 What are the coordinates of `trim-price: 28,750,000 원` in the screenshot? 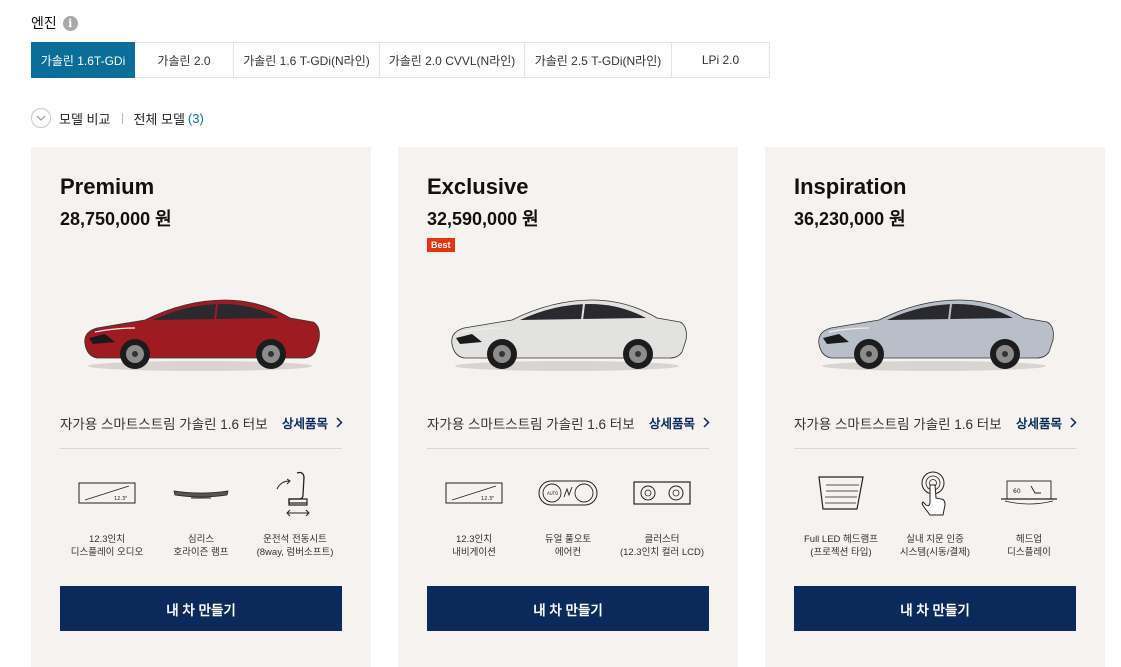 It's located at (116, 219).